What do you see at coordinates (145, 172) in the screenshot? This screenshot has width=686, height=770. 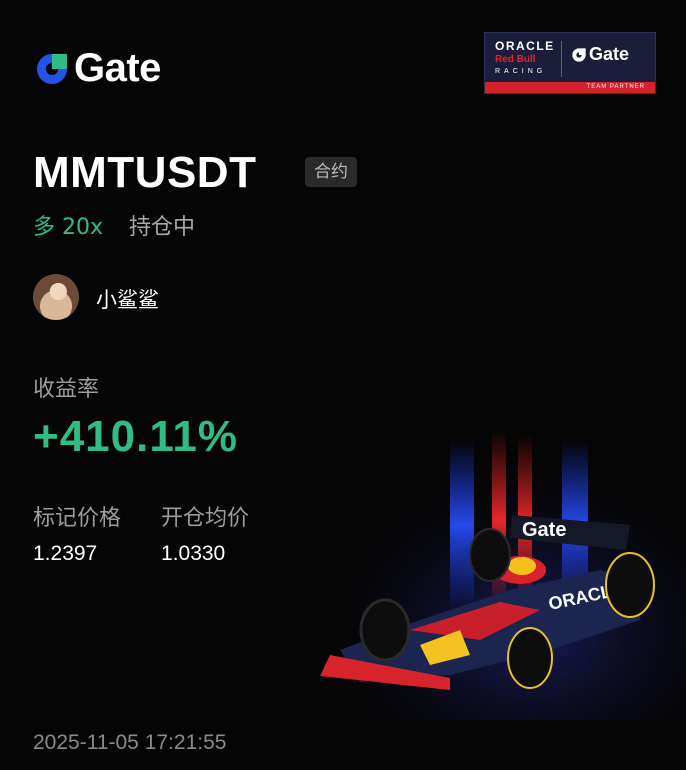 I see `trading-pair: MMTUSDT` at bounding box center [145, 172].